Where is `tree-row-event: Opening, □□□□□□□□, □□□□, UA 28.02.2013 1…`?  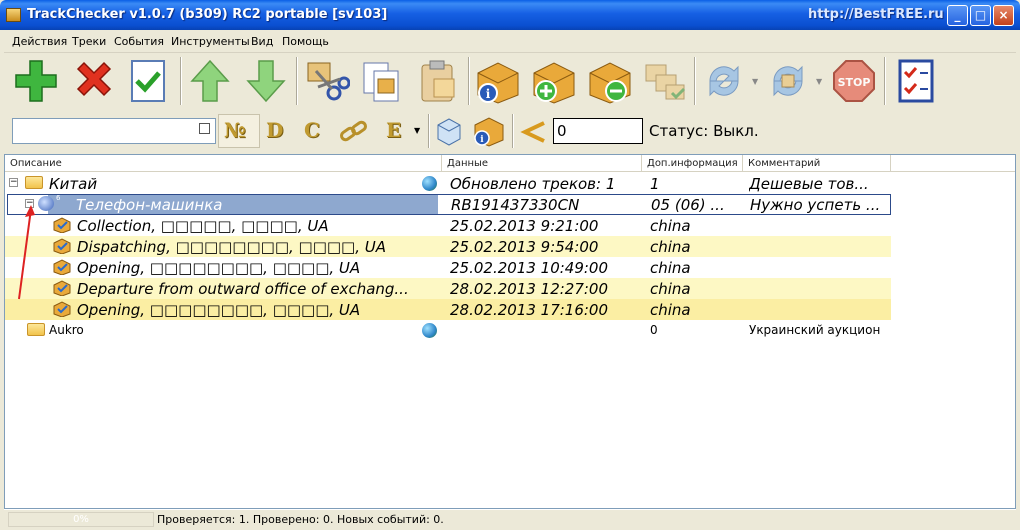
tree-row-event: Opening, □□□□□□□□, □□□□, UA 28.02.2013 1… is located at coordinates (448, 309).